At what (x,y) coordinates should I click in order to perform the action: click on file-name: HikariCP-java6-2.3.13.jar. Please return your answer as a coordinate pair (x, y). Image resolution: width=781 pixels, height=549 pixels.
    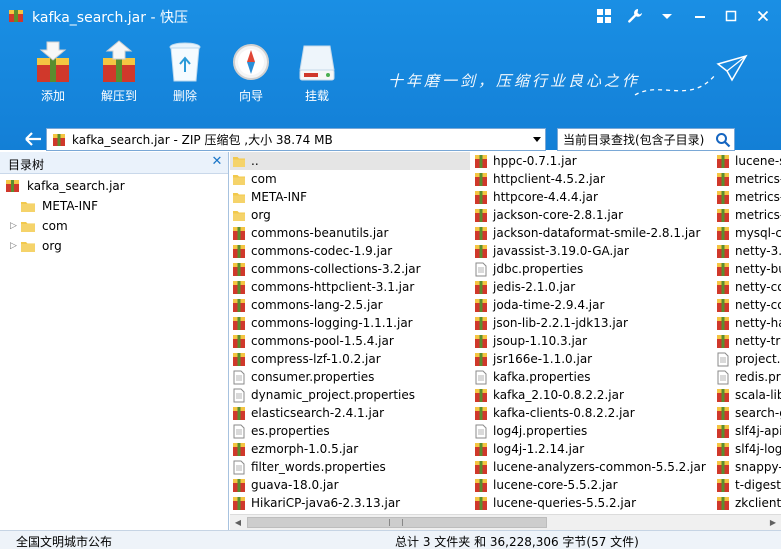
    Looking at the image, I should click on (326, 503).